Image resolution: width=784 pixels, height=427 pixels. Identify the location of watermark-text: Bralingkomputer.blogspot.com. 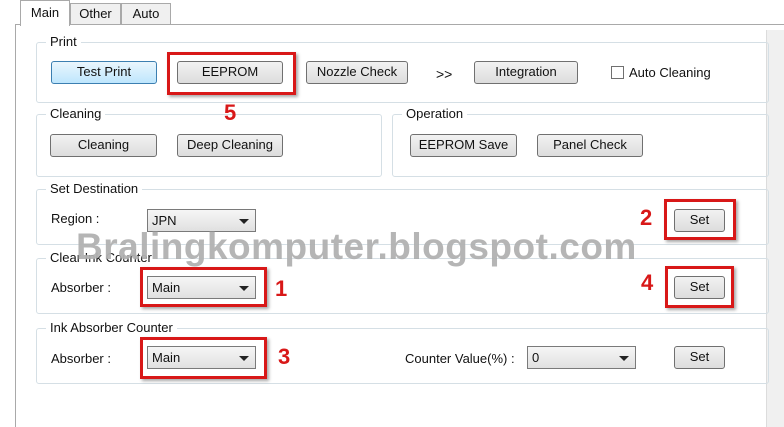
(356, 246).